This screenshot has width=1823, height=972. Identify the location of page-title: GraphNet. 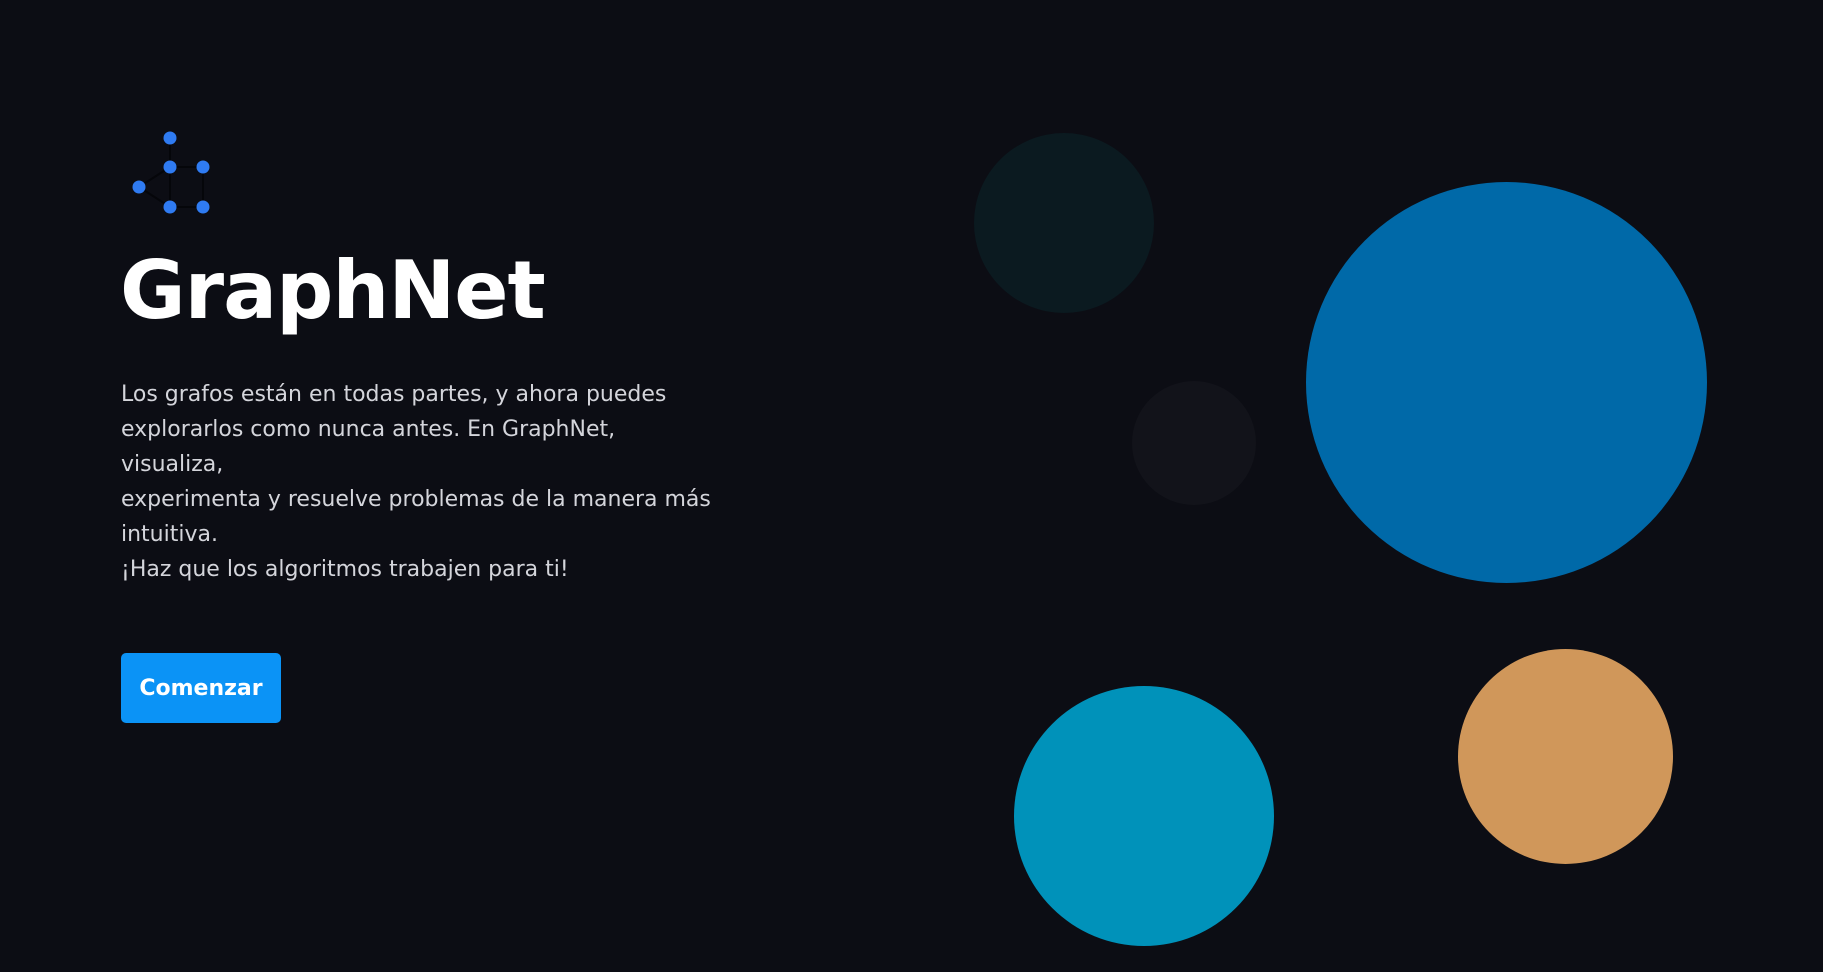
(333, 290).